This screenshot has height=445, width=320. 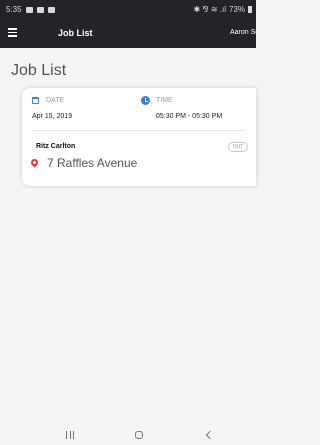 What do you see at coordinates (12, 34) in the screenshot?
I see `hamburger-menu-icon` at bounding box center [12, 34].